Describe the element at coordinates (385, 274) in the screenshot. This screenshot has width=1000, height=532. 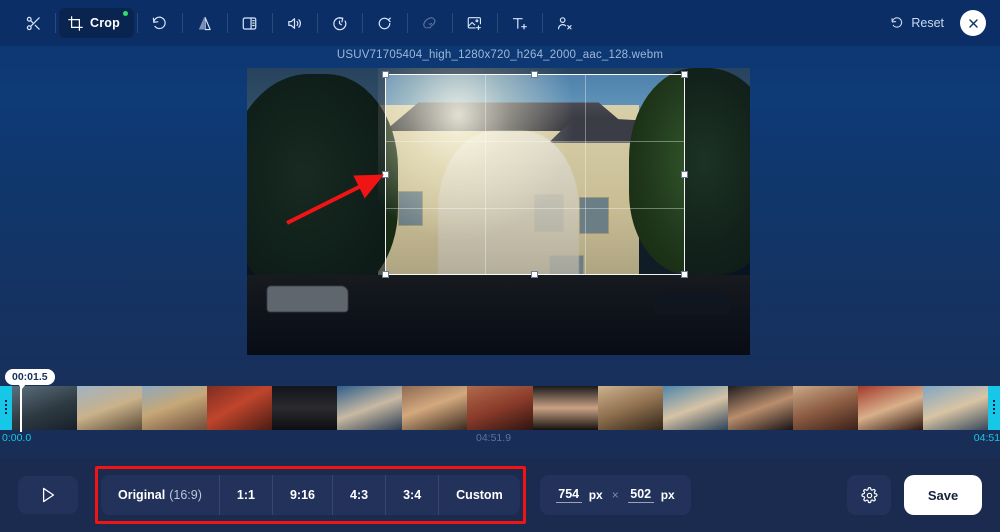
I see `crop-handle-bottom-left` at that location.